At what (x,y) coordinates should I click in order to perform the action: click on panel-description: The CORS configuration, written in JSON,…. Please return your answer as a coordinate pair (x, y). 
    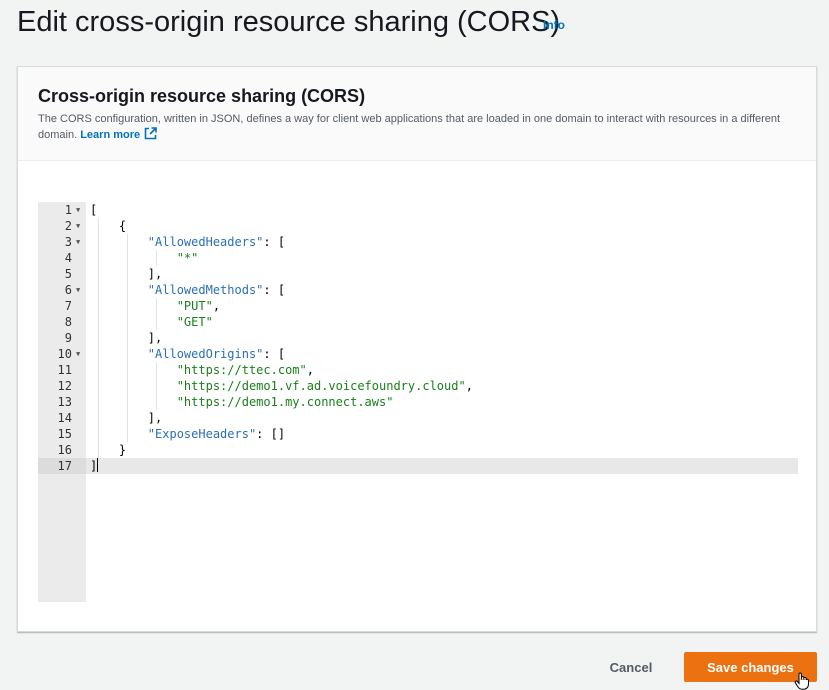
    Looking at the image, I should click on (418, 127).